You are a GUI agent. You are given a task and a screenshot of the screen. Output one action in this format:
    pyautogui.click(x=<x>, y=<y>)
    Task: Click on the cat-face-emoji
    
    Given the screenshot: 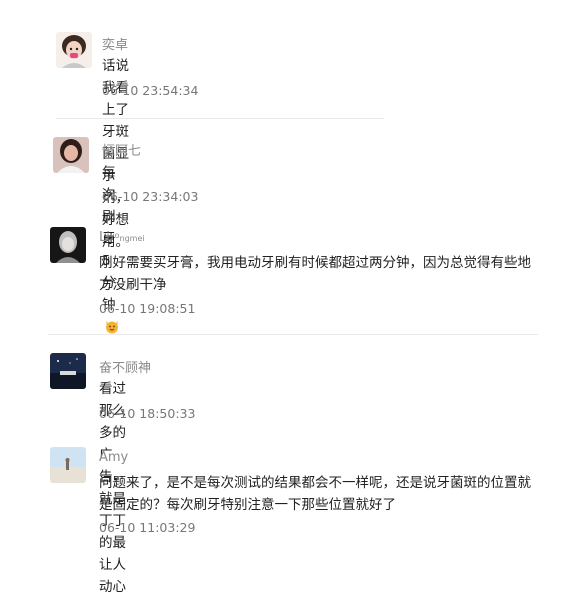 What is the action you would take?
    pyautogui.click(x=112, y=326)
    